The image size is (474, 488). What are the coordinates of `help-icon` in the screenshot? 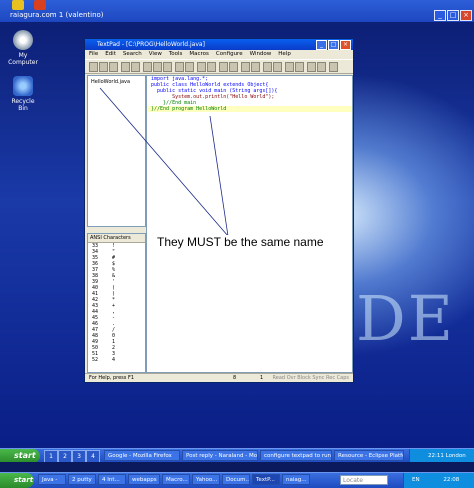 It's located at (333, 67).